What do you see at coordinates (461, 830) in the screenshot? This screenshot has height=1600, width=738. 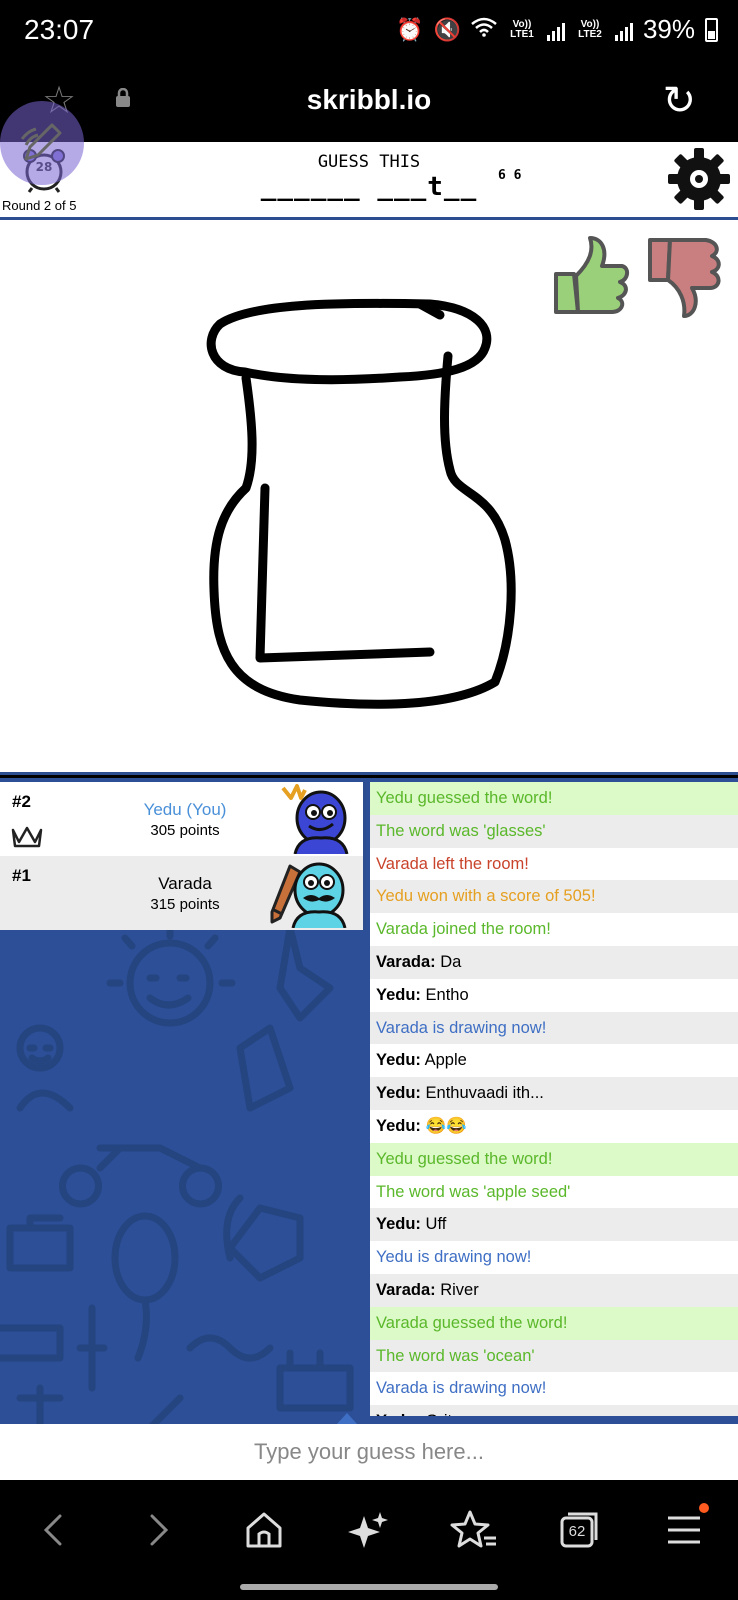 I see `chat-text: The word was 'glasses'` at bounding box center [461, 830].